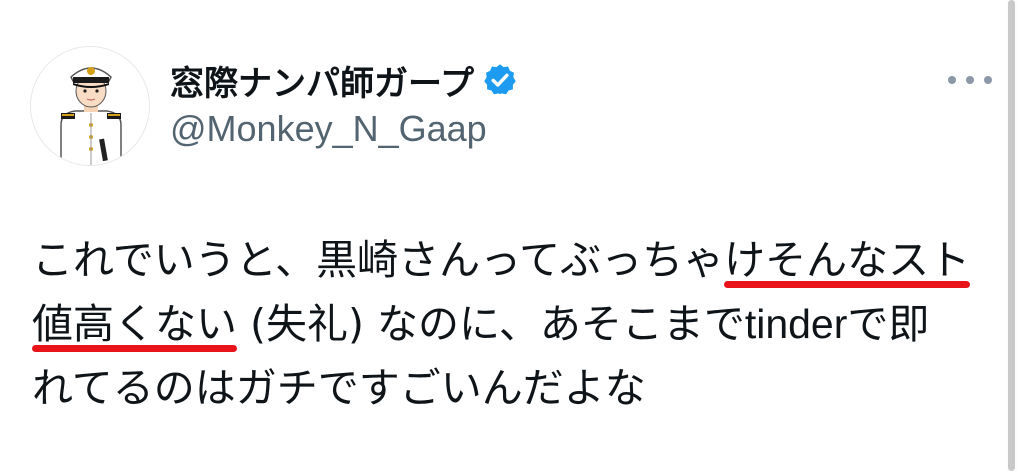 This screenshot has height=471, width=1024. Describe the element at coordinates (847, 260) in the screenshot. I see `underlined-phrase: けそんなスト` at that location.